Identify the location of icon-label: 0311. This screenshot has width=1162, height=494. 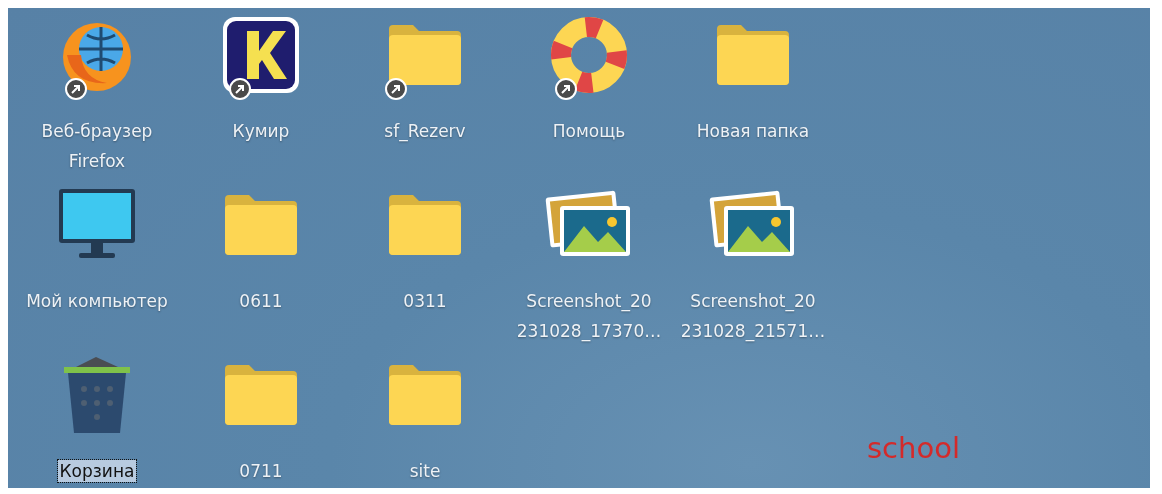
(425, 301).